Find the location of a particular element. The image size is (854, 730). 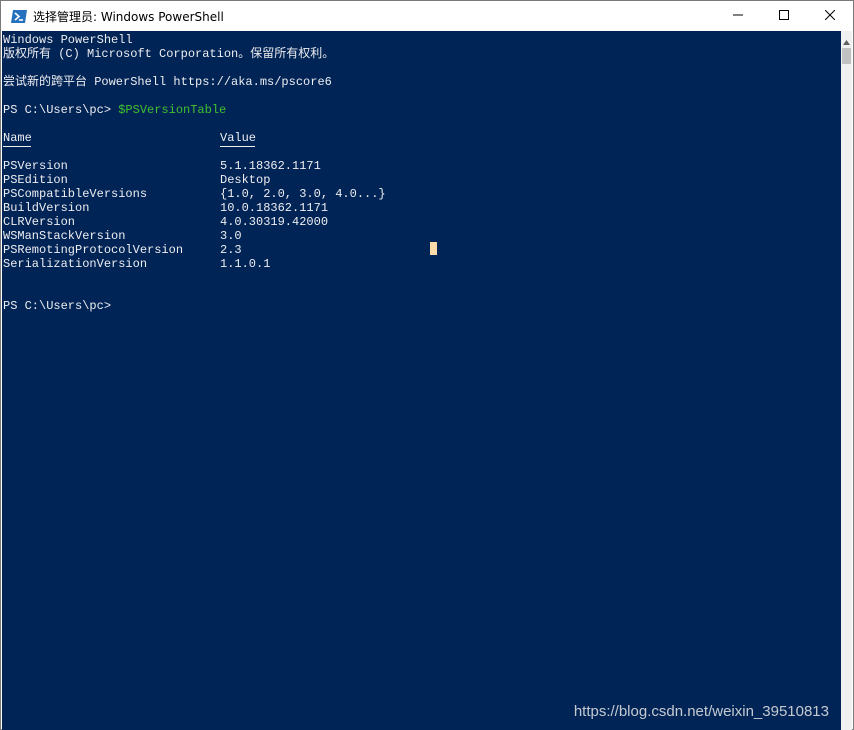

banner-line: Windows PowerShell is located at coordinates (68, 40).